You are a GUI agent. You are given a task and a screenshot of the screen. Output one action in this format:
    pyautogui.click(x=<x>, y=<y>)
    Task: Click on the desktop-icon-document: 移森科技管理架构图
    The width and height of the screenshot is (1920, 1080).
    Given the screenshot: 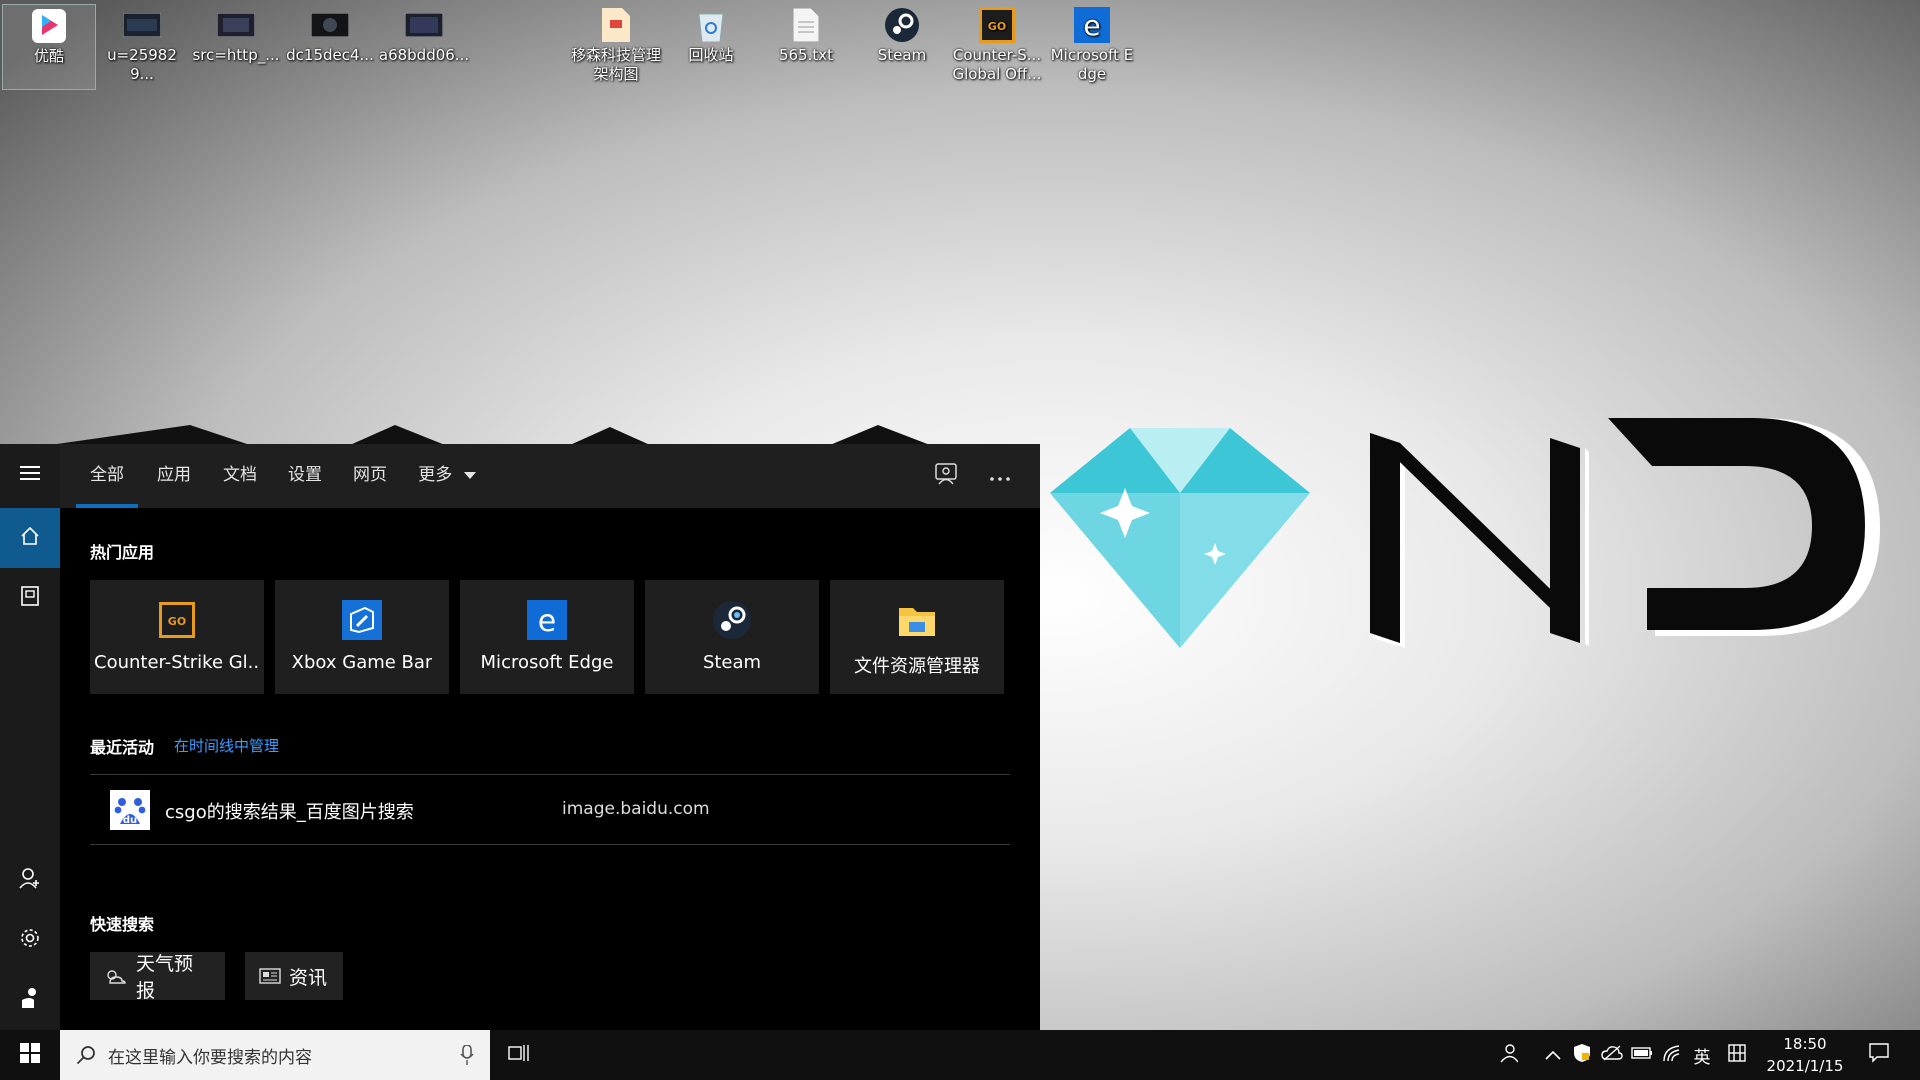 What is the action you would take?
    pyautogui.click(x=616, y=46)
    